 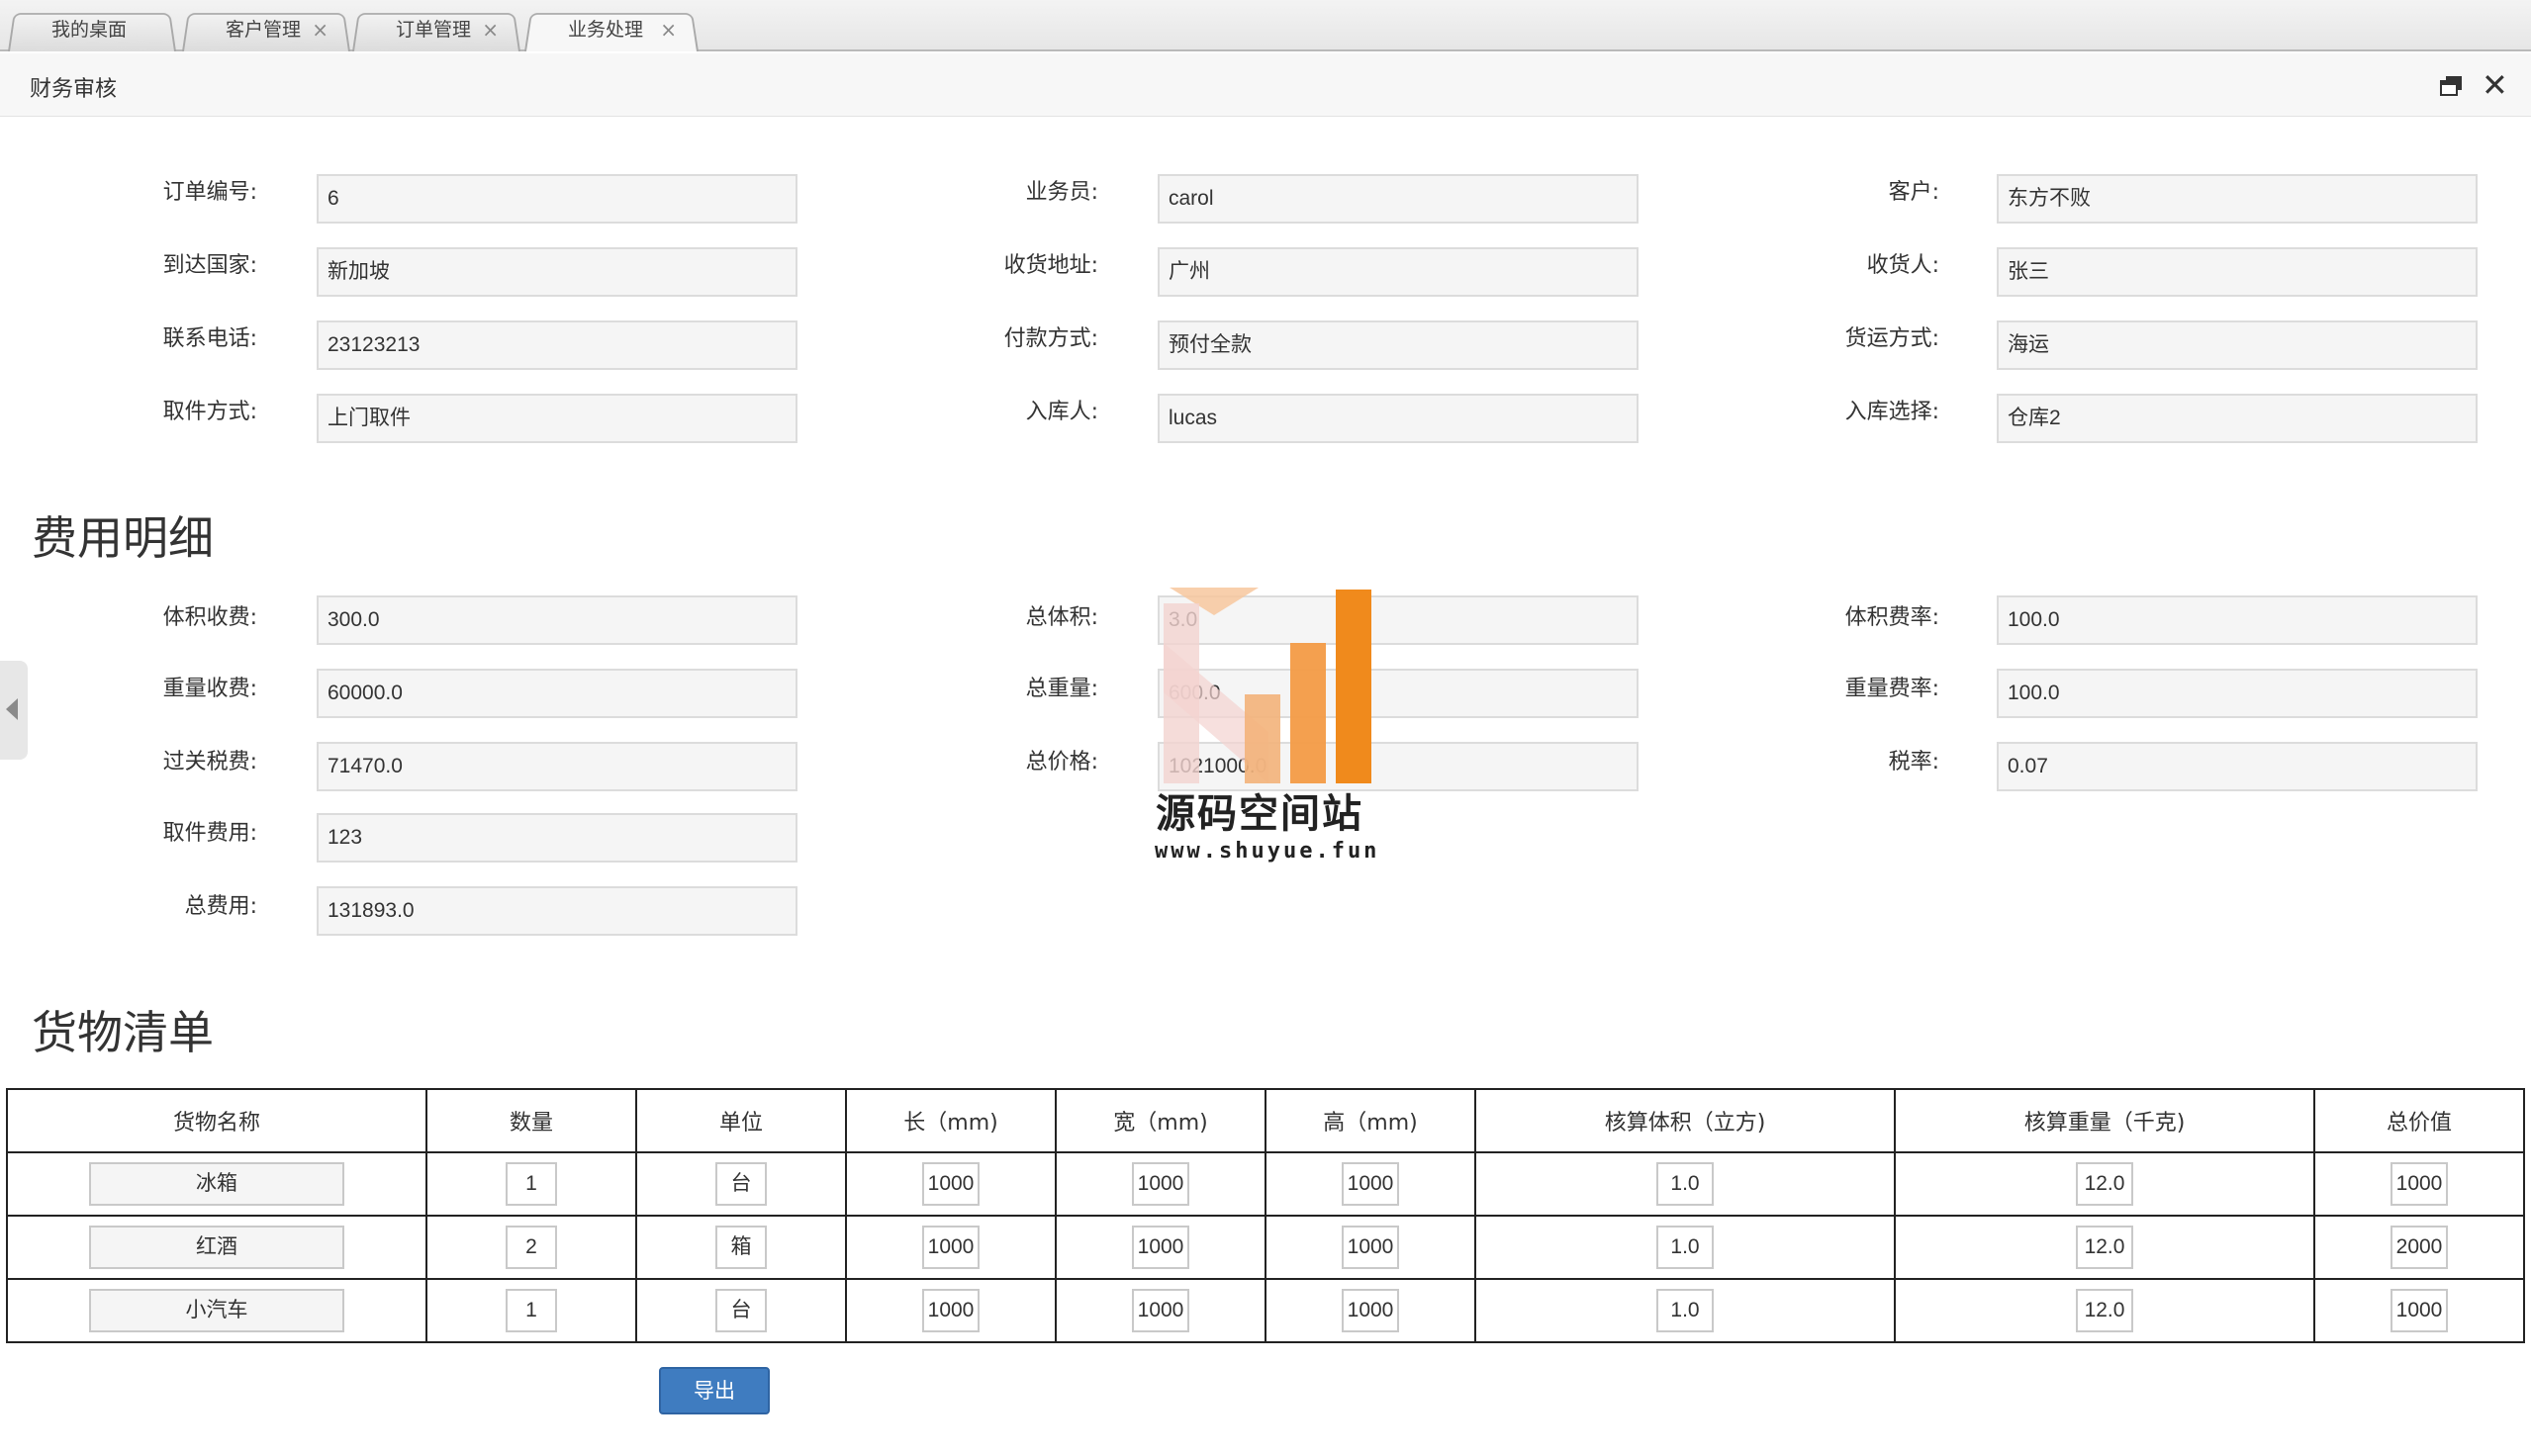 What do you see at coordinates (209, 762) in the screenshot?
I see `label-customs-tax: 过关税费:` at bounding box center [209, 762].